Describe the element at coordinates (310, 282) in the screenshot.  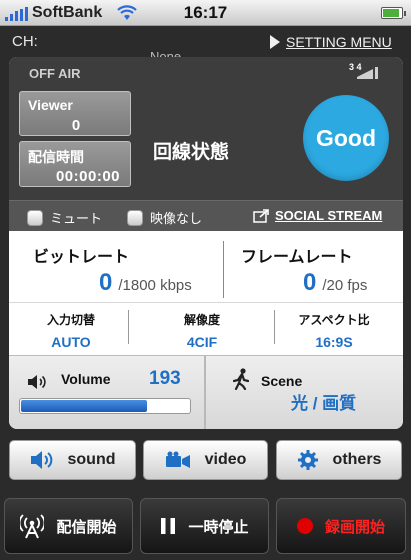
I see `framerate-value: 0` at that location.